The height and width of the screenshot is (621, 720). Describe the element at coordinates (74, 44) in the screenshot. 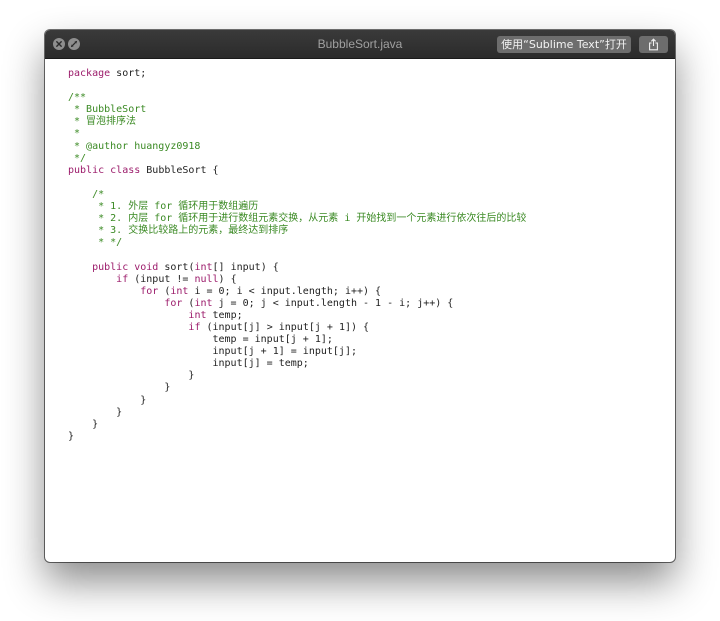

I see `fullscreen-icon` at that location.